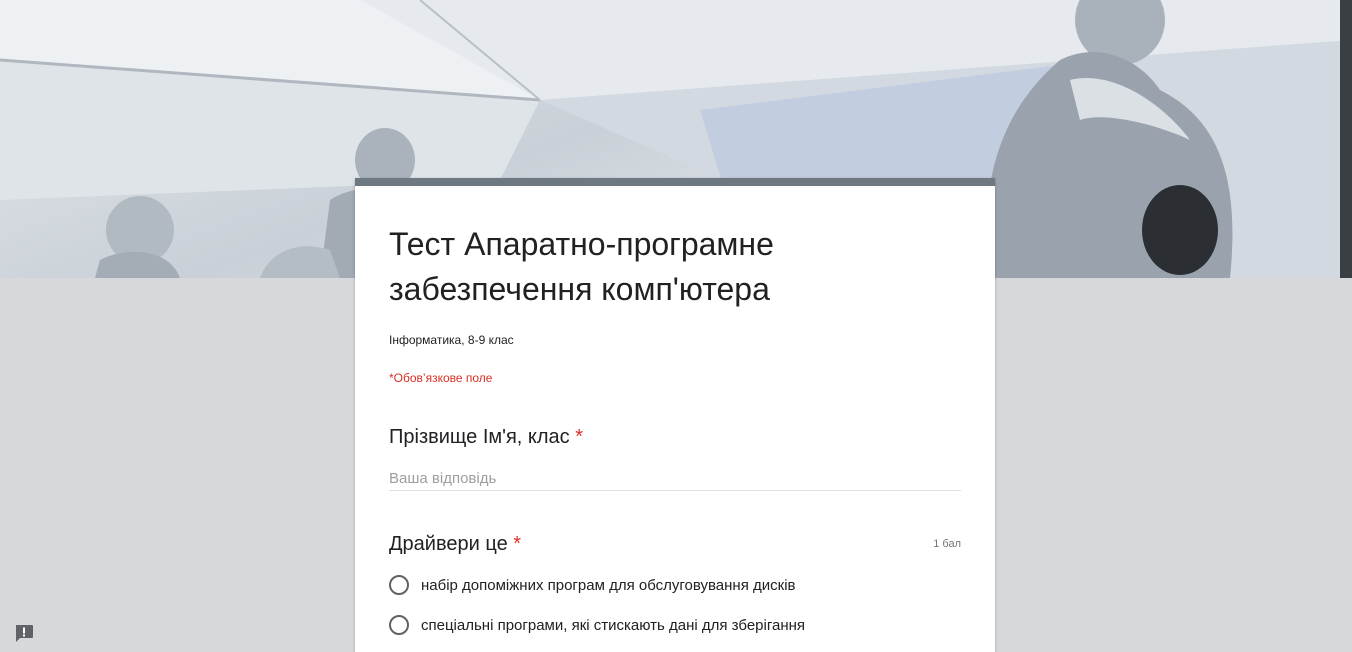 The height and width of the screenshot is (652, 1352). Describe the element at coordinates (947, 544) in the screenshot. I see `question-points: 1 бал` at that location.